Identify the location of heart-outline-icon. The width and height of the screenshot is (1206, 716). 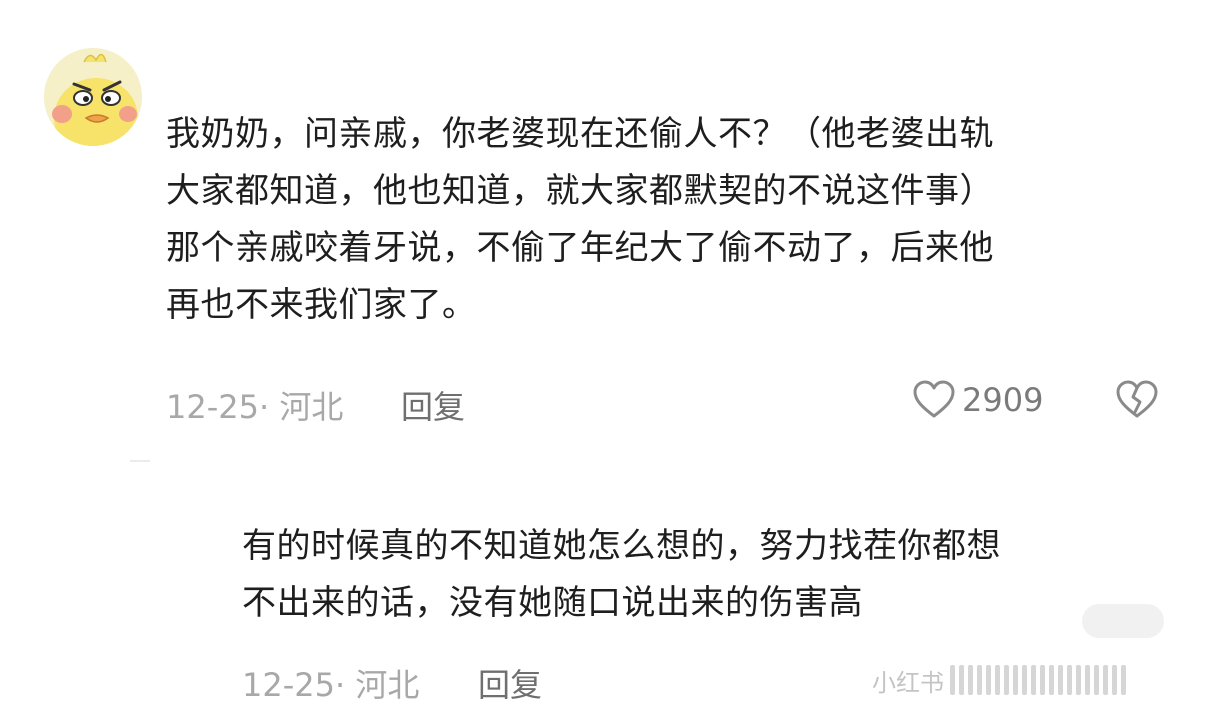
(934, 399).